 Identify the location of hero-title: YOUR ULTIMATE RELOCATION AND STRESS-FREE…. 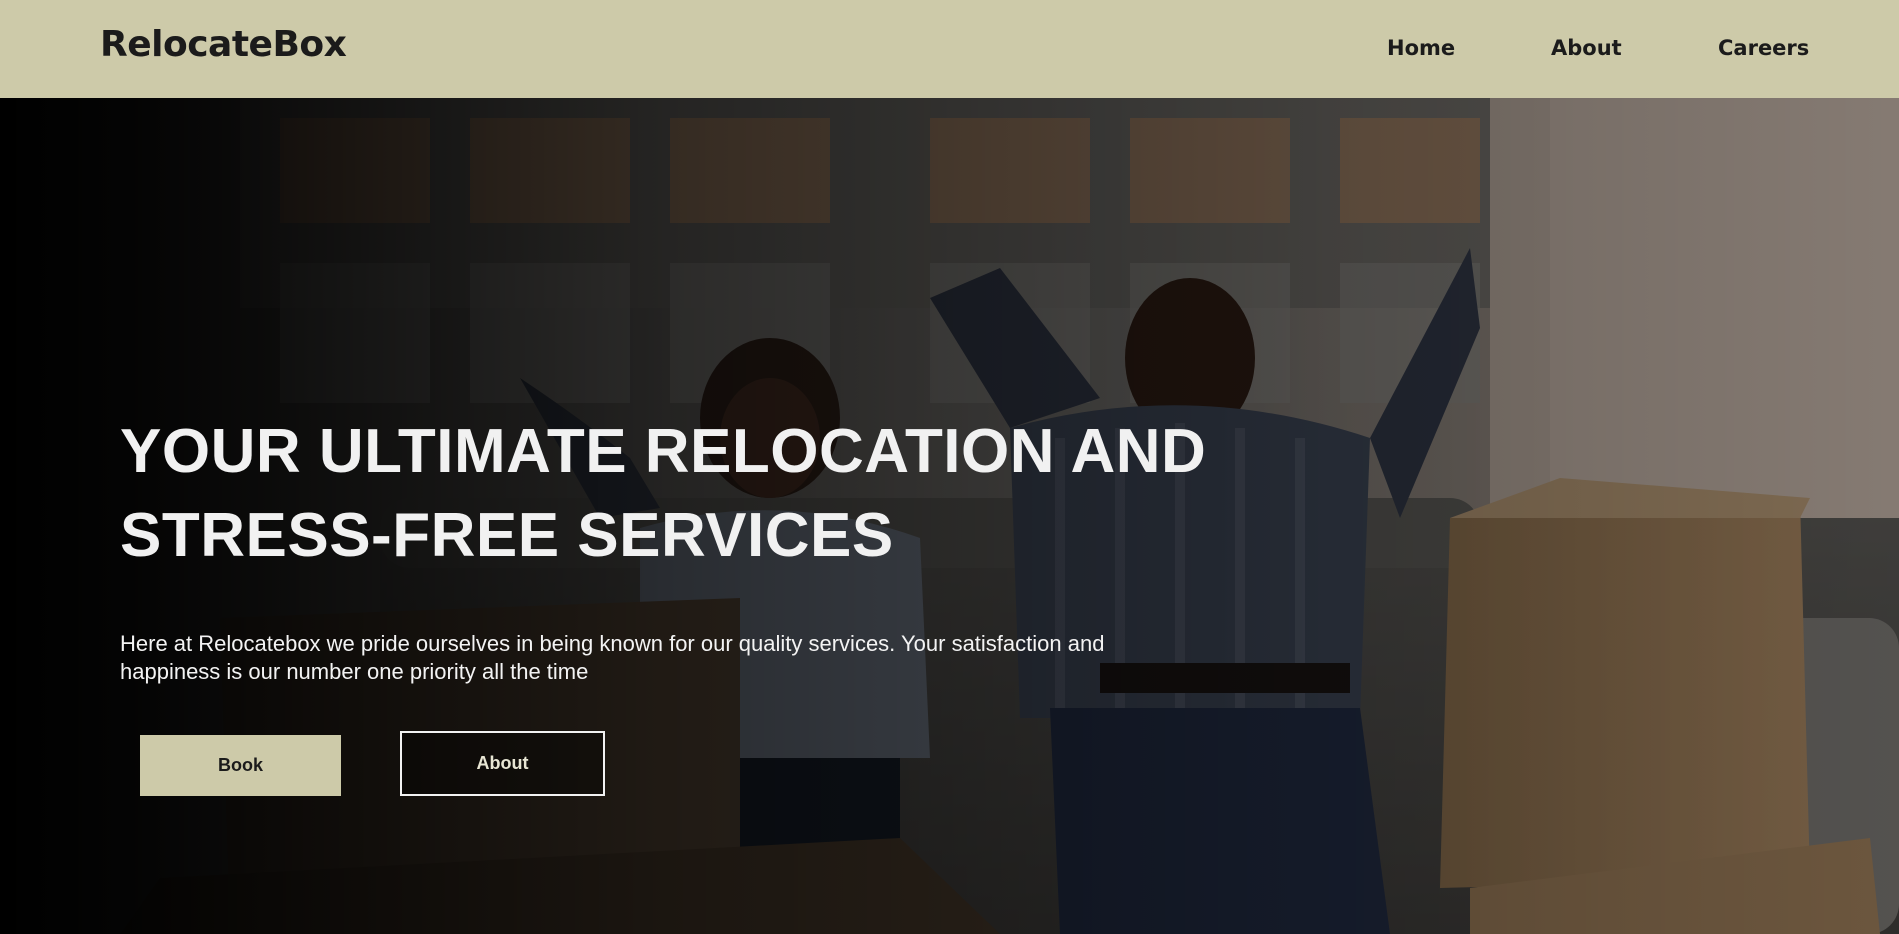
(663, 493).